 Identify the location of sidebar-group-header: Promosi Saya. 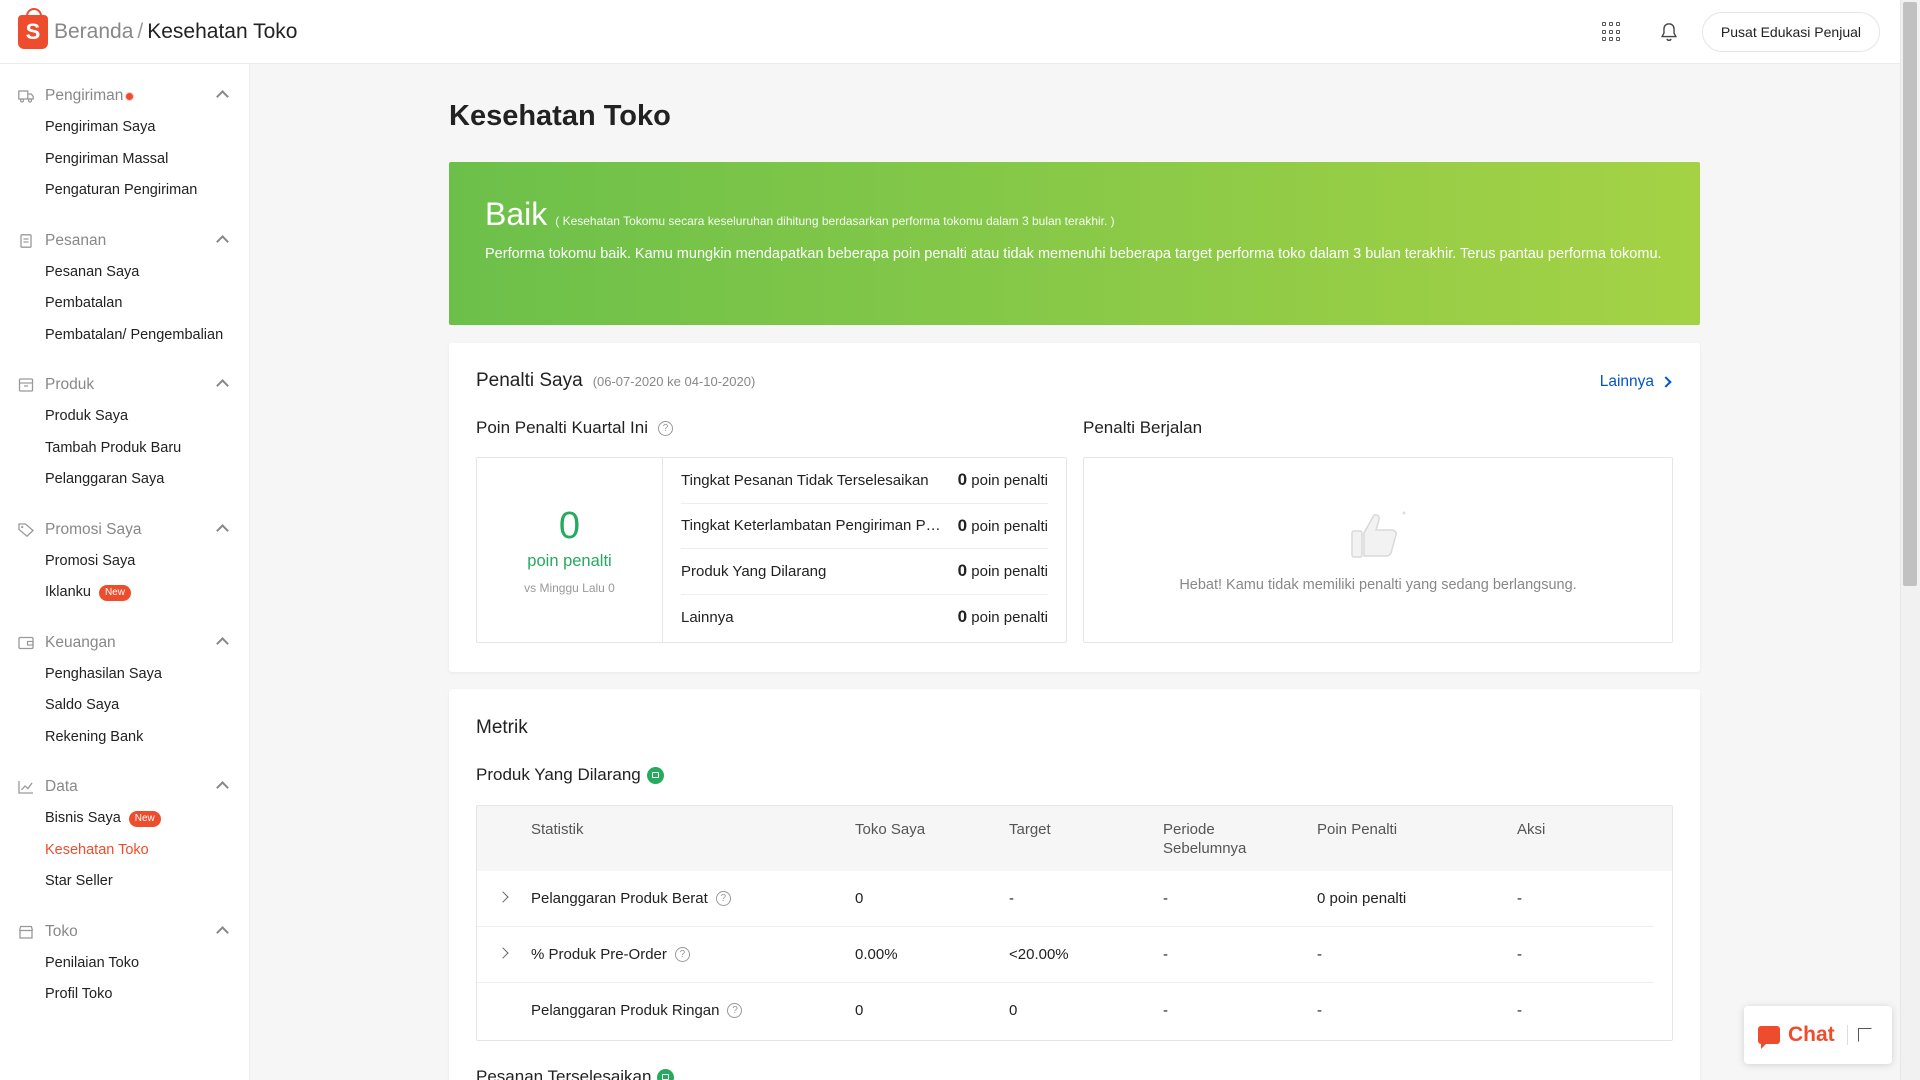
(124, 530).